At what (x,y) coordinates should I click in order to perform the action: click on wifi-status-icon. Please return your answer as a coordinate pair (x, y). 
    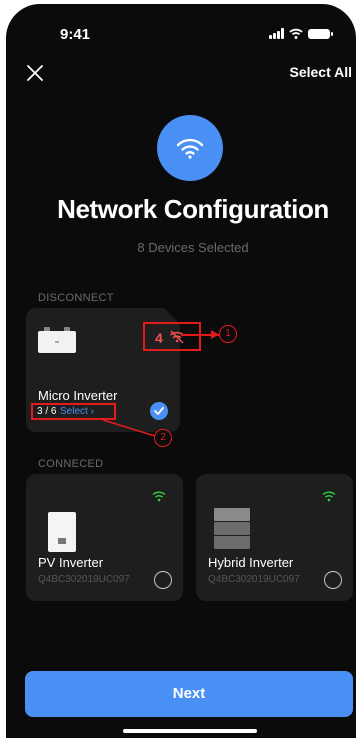
    Looking at the image, I should click on (296, 33).